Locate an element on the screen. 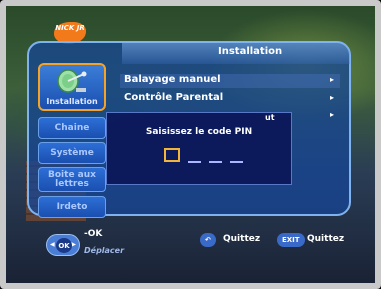  sidebar-item-irdeto: Irdeto is located at coordinates (72, 207).